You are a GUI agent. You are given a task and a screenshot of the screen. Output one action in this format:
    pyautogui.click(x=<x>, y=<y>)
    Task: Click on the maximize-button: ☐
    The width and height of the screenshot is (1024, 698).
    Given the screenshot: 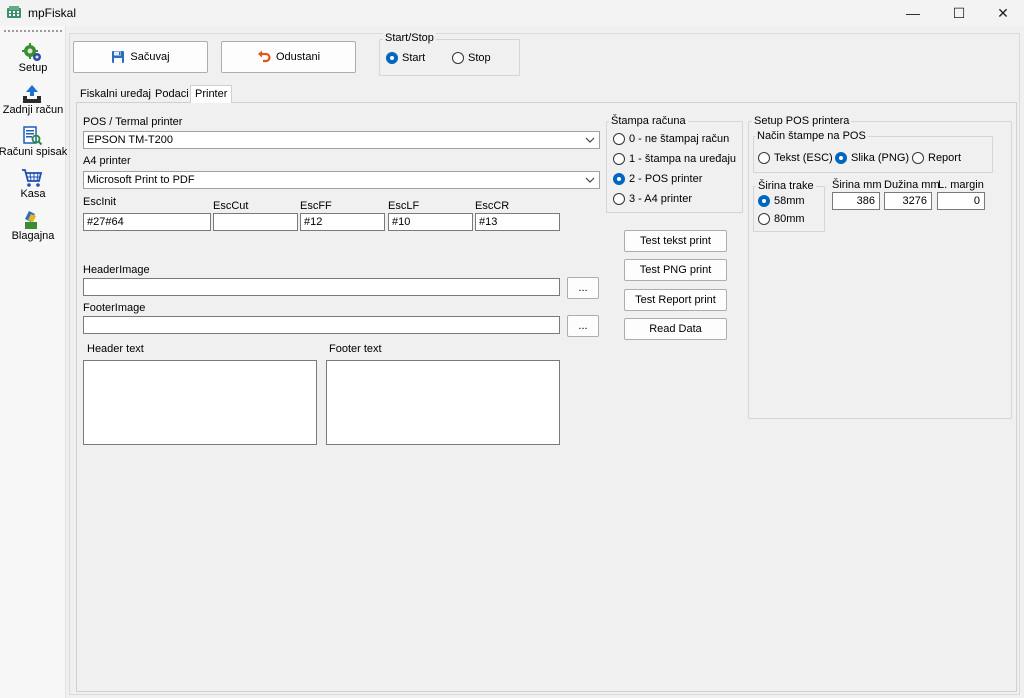 What is the action you would take?
    pyautogui.click(x=959, y=13)
    